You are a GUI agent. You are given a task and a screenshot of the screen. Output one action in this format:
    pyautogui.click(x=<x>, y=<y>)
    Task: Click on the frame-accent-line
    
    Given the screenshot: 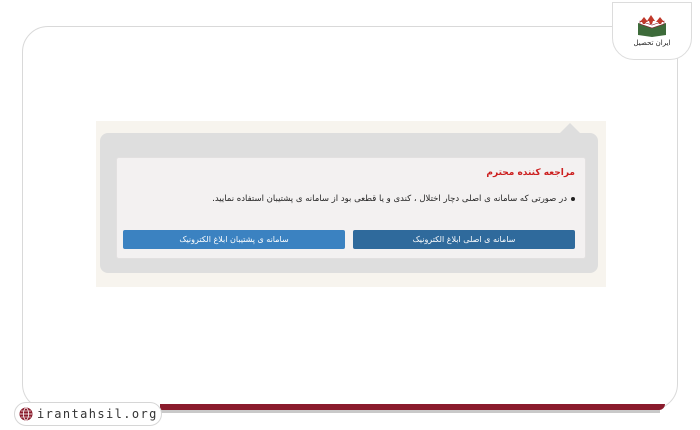 What is the action you would take?
    pyautogui.click(x=412, y=407)
    